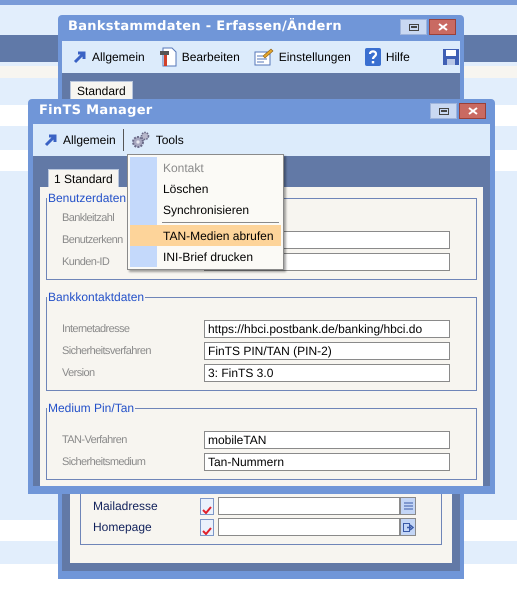  Describe the element at coordinates (264, 57) in the screenshot. I see `form-pencil-icon` at that location.